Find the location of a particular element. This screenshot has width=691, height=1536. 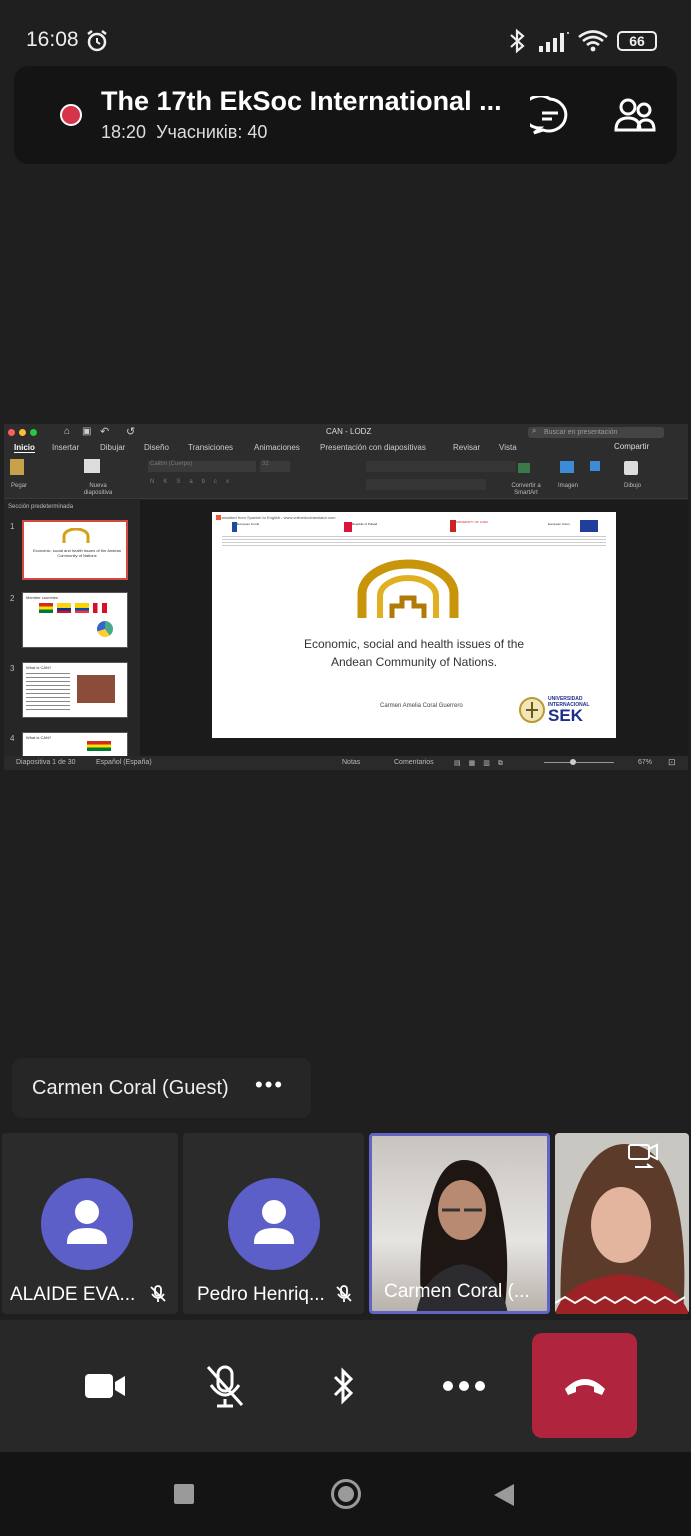

slide-thumbnail-3: What is CAN? is located at coordinates (75, 690).